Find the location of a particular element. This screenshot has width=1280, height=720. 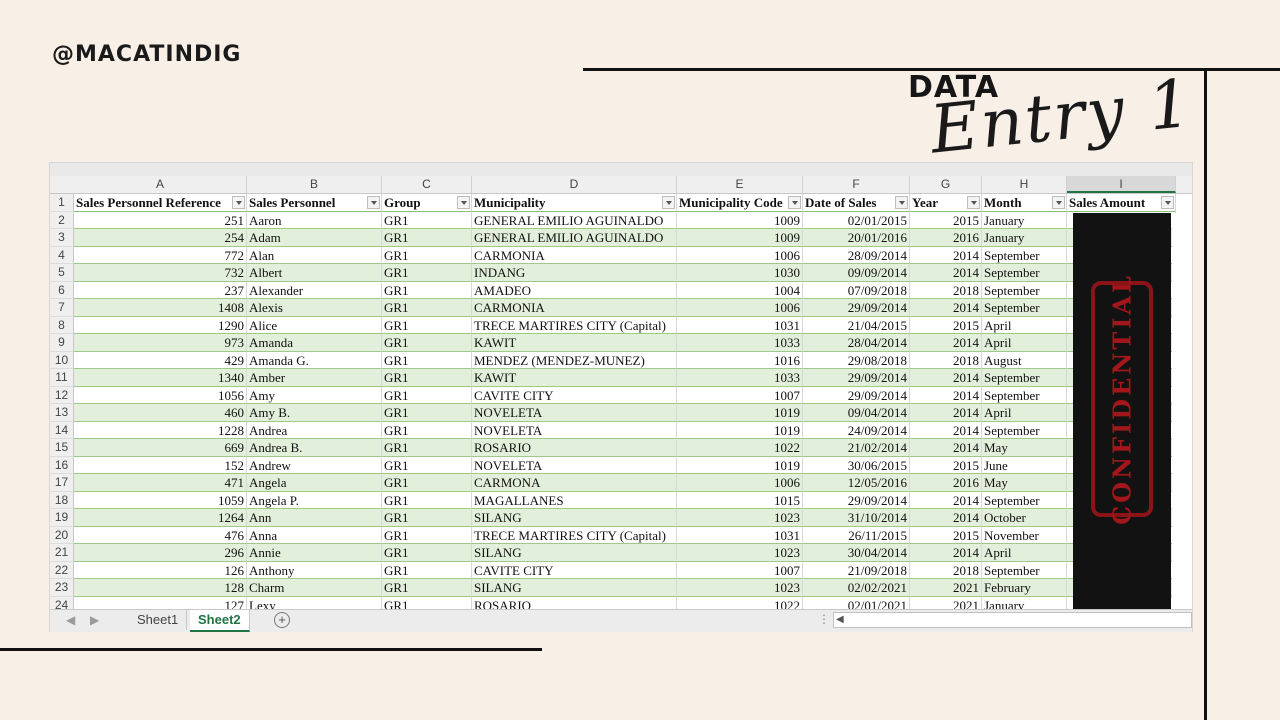

table-cell: 21/02/2014 is located at coordinates (856, 448).